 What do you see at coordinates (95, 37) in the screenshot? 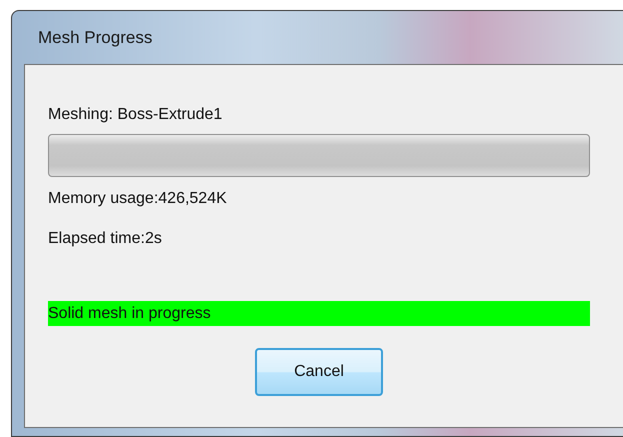
I see `window-title: Mesh Progress` at bounding box center [95, 37].